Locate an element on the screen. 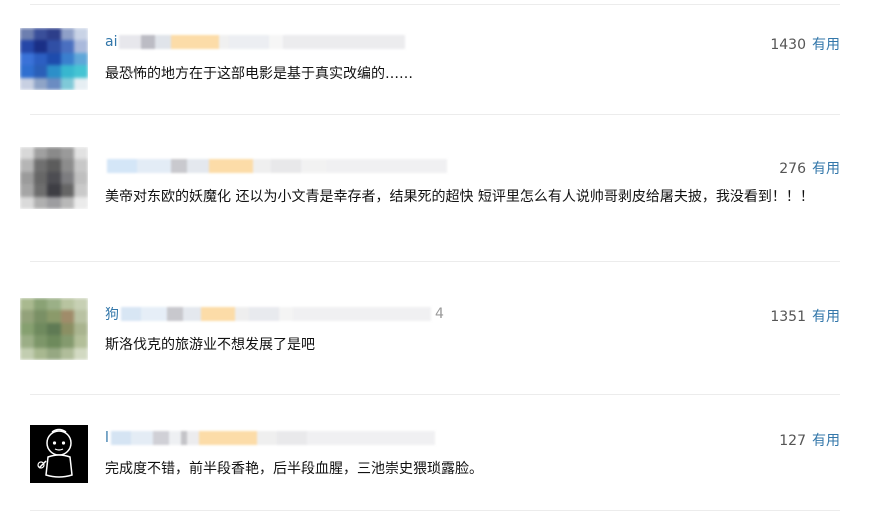 Image resolution: width=880 pixels, height=521 pixels. comment-divider is located at coordinates (435, 510).